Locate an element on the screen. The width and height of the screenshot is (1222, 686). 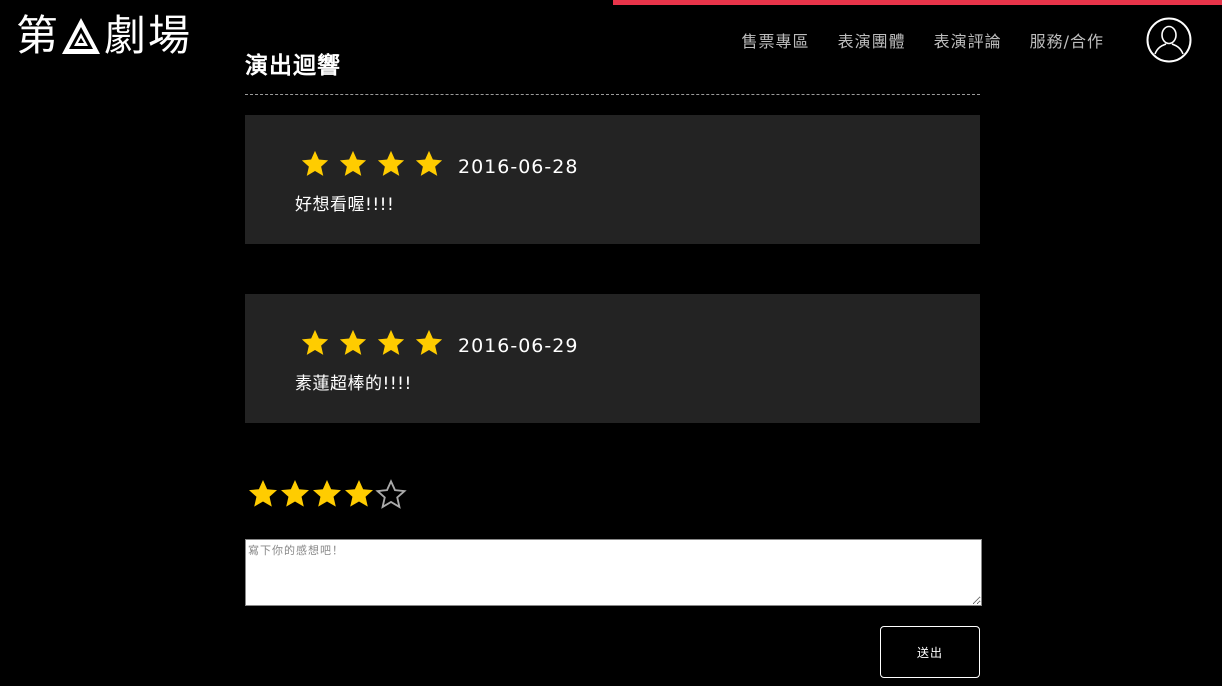
review-stars: 2016-06-28 is located at coordinates (439, 164).